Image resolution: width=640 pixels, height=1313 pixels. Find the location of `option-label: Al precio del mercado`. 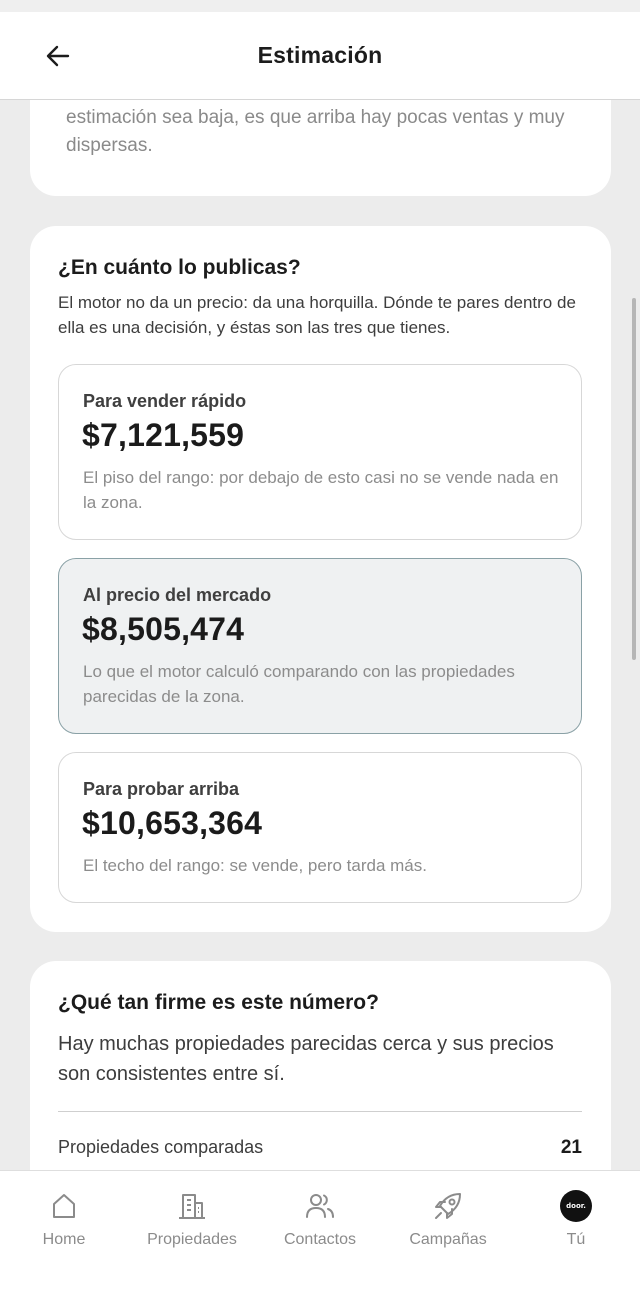

option-label: Al precio del mercado is located at coordinates (177, 595).